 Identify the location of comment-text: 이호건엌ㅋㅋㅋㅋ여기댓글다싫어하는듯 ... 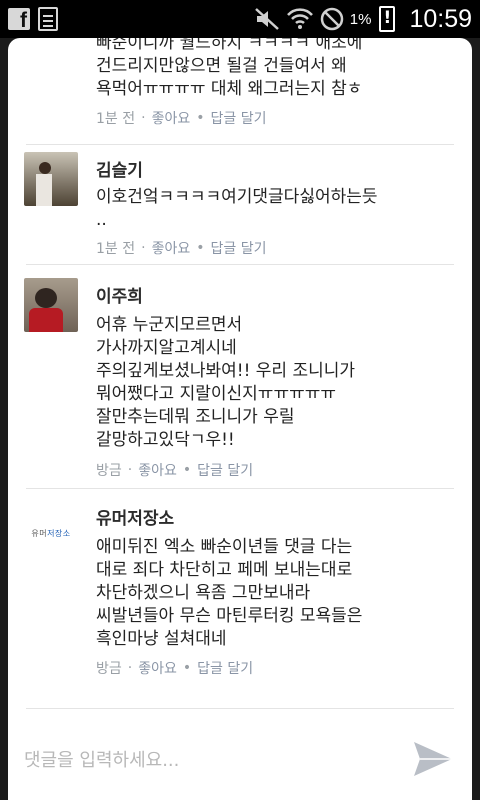
(237, 208).